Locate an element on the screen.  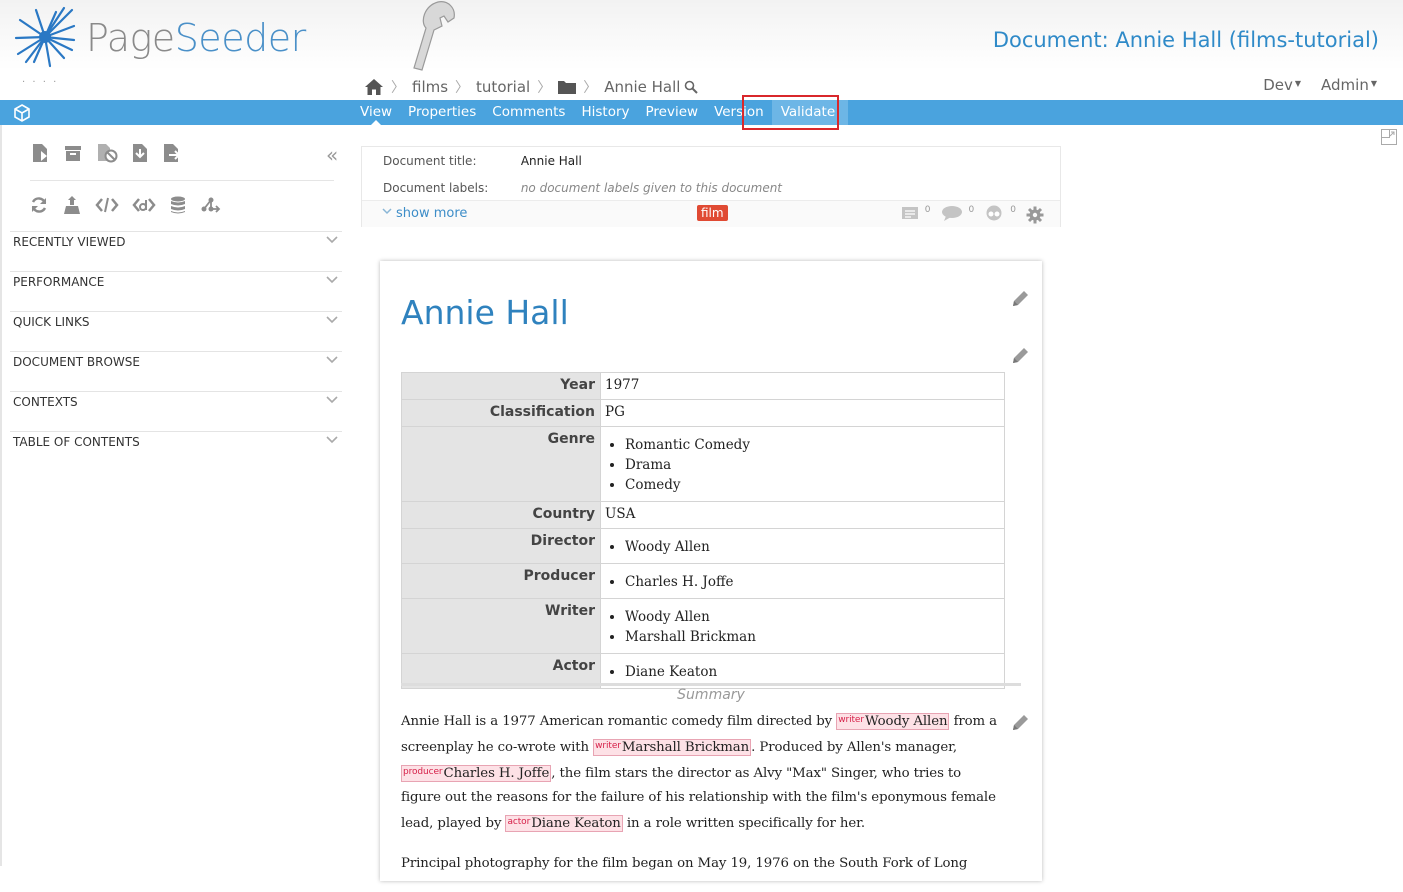
xml-code-icon is located at coordinates (107, 205).